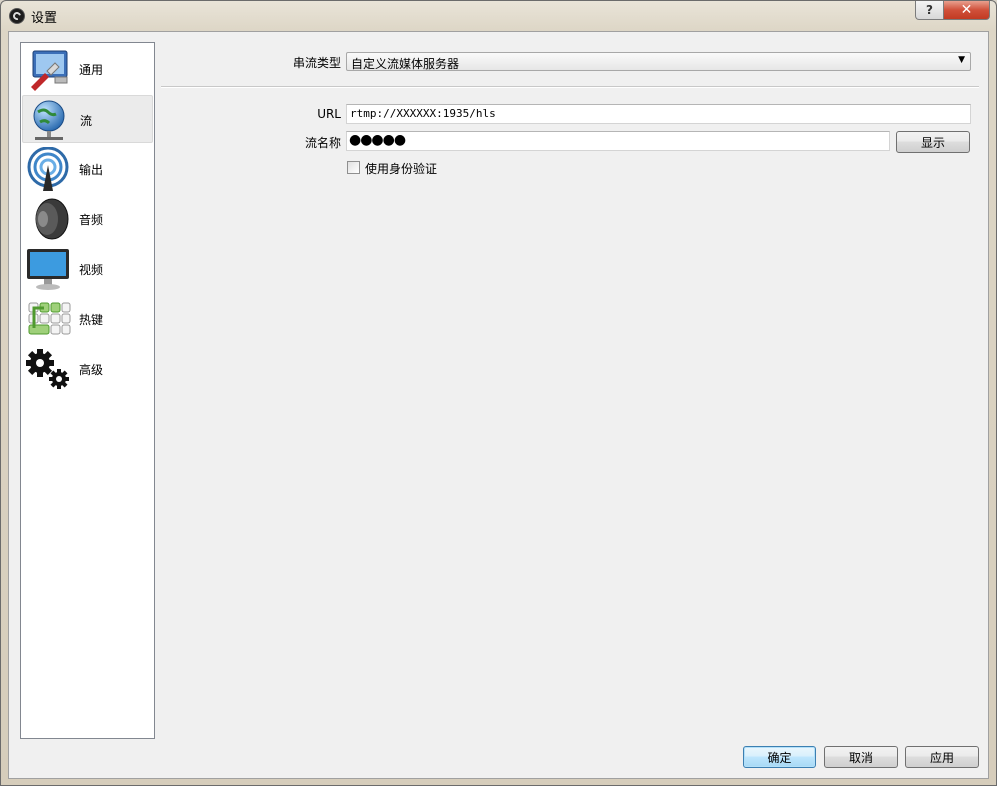  I want to click on help-button: ?, so click(929, 10).